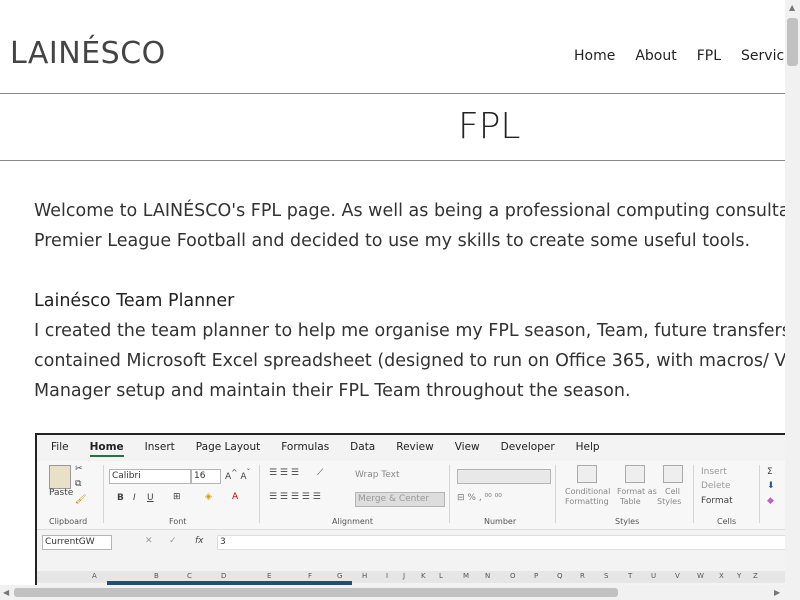  I want to click on excel-tab-home: Home, so click(106, 449).